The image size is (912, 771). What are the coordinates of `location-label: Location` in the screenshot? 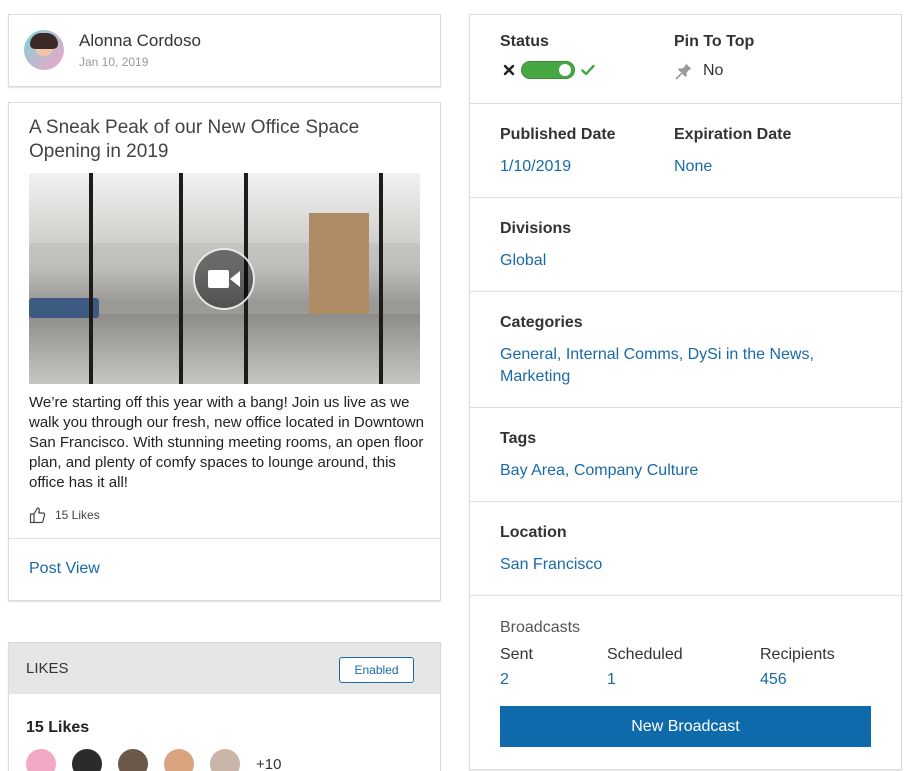 It's located at (533, 532).